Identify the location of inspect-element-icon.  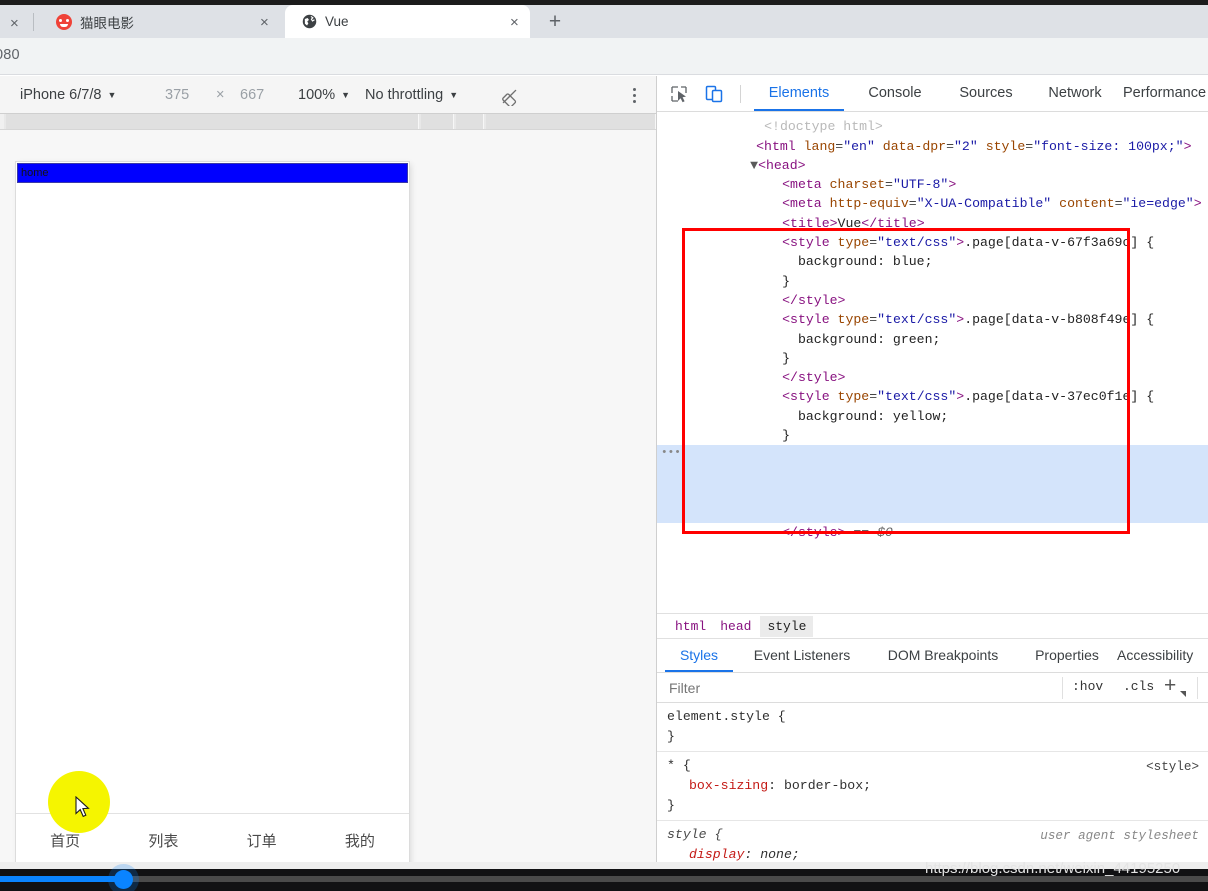
(679, 94).